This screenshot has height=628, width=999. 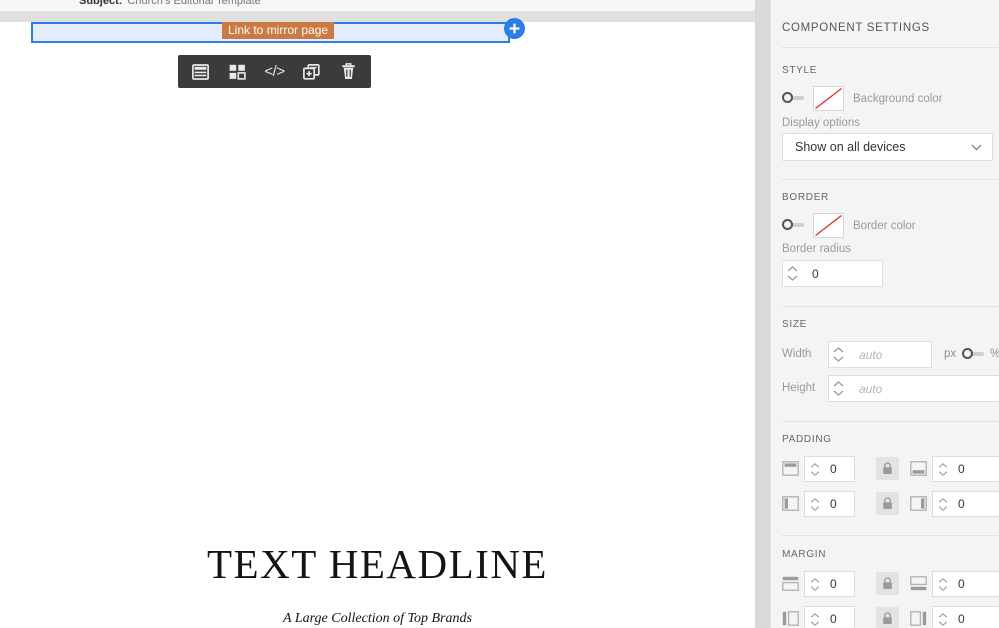 What do you see at coordinates (887, 468) in the screenshot?
I see `padding-vertical-lock-button` at bounding box center [887, 468].